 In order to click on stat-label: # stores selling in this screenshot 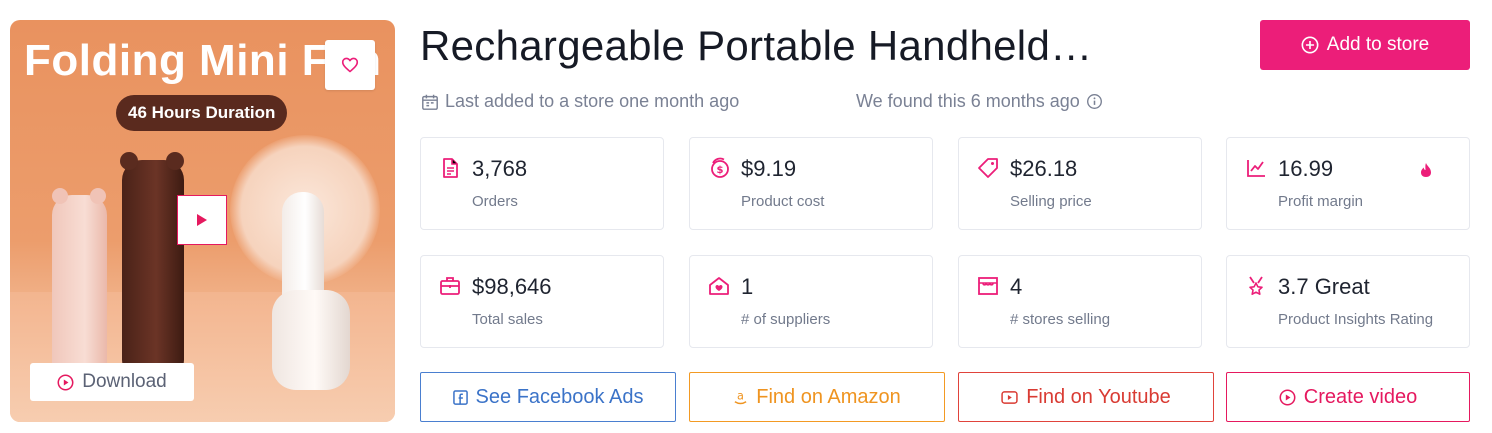, I will do `click(1060, 319)`.